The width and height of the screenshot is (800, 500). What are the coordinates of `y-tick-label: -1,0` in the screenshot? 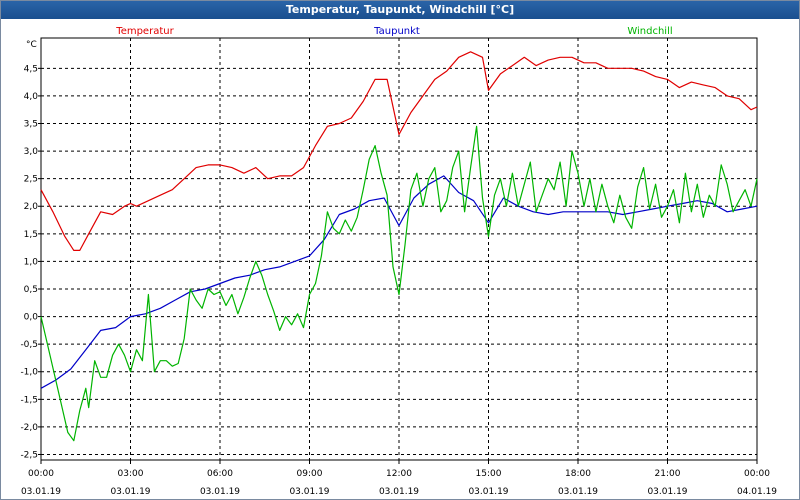 It's located at (29, 373).